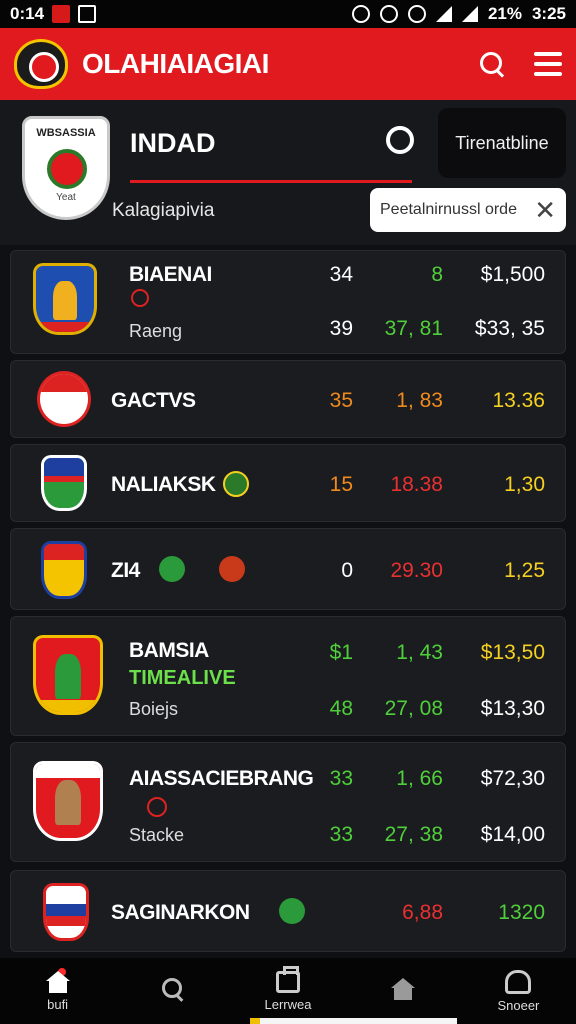 The height and width of the screenshot is (1024, 576). I want to click on tab-bag: Lerrwea, so click(287, 991).